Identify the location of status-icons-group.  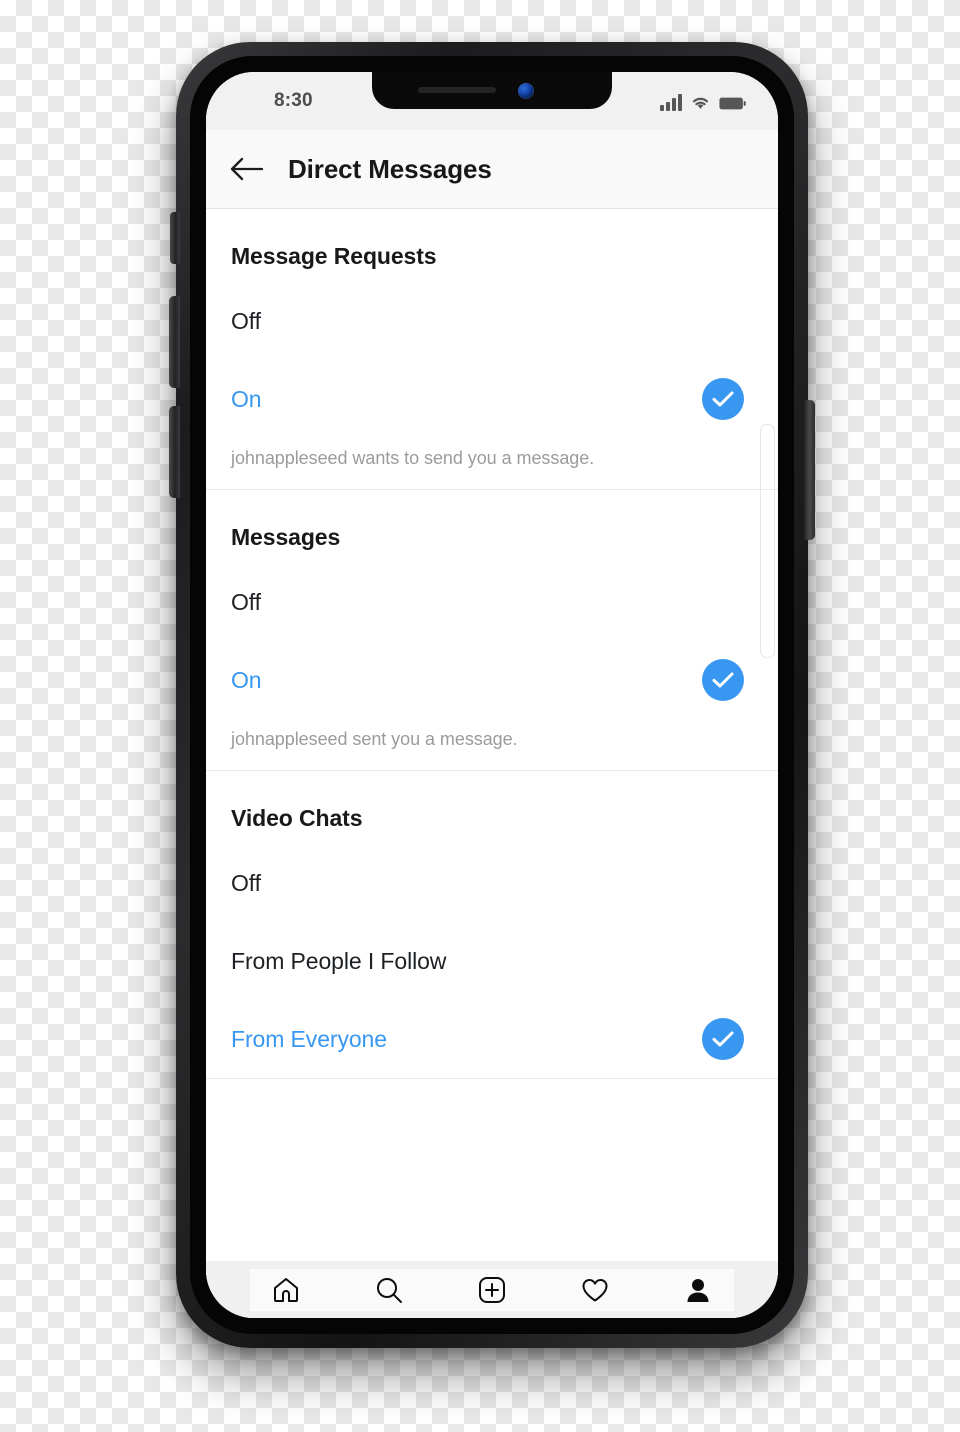
(703, 100).